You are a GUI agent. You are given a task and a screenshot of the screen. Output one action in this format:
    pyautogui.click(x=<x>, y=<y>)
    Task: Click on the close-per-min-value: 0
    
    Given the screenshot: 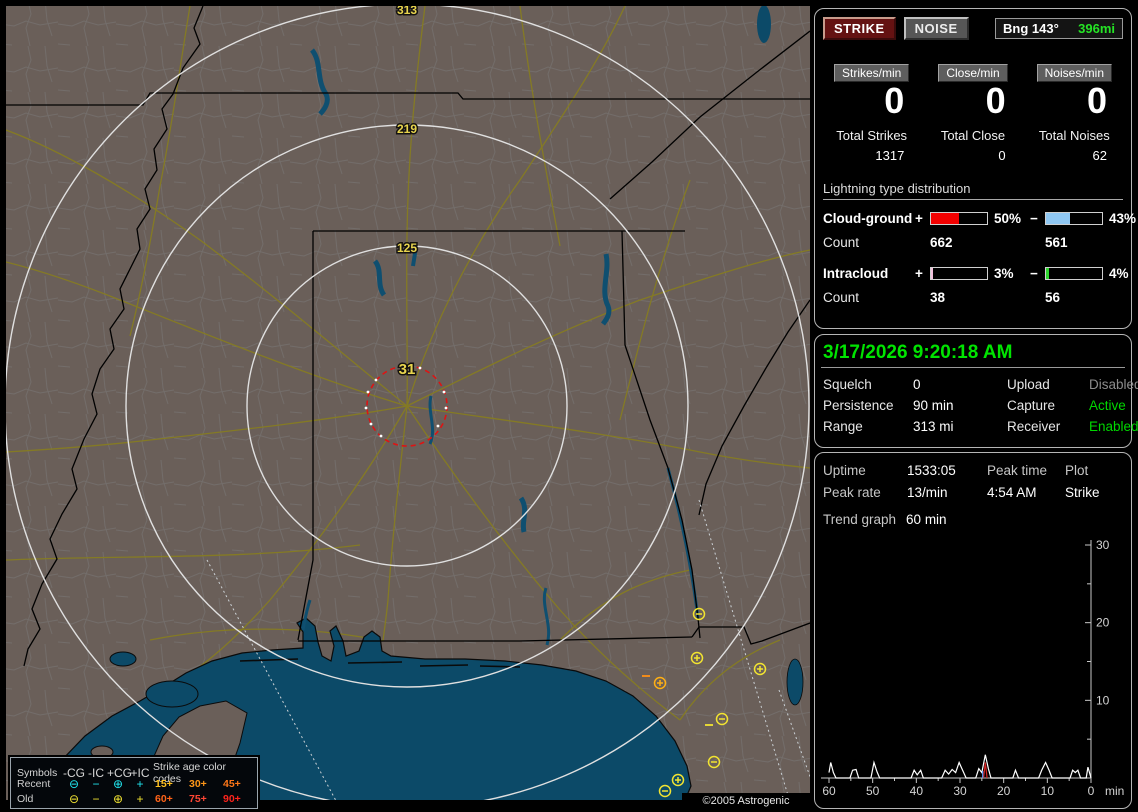 What is the action you would take?
    pyautogui.click(x=995, y=100)
    